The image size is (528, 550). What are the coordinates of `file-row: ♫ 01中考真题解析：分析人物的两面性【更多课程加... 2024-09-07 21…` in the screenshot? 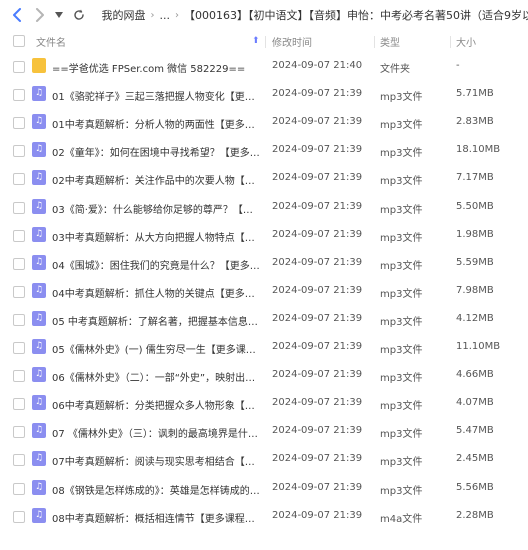 It's located at (264, 122).